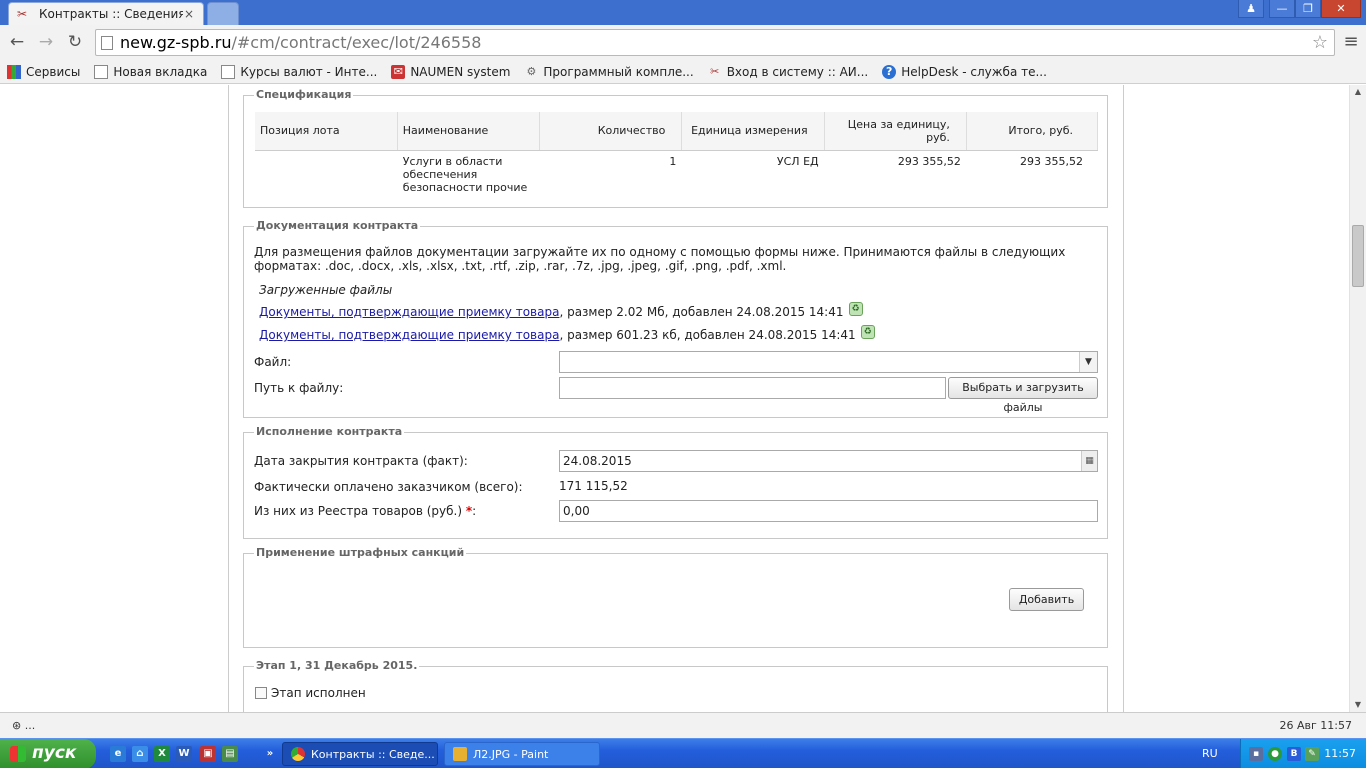 This screenshot has width=1366, height=768. Describe the element at coordinates (398, 71) in the screenshot. I see `naumen-icon: ✉` at that location.